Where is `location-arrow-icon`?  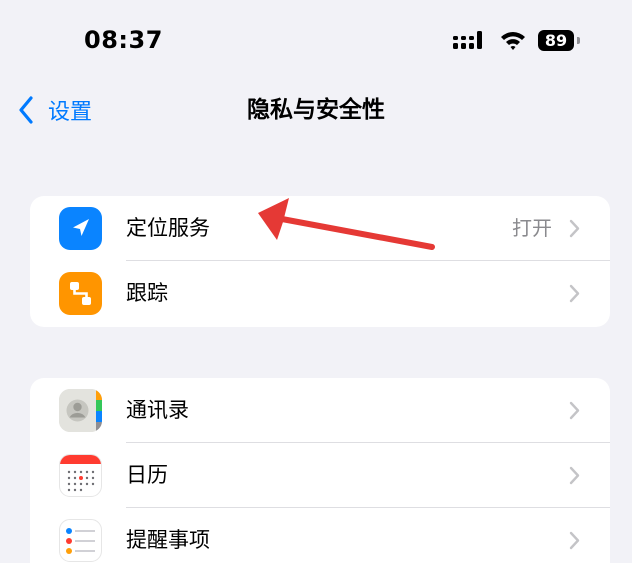 location-arrow-icon is located at coordinates (80, 228).